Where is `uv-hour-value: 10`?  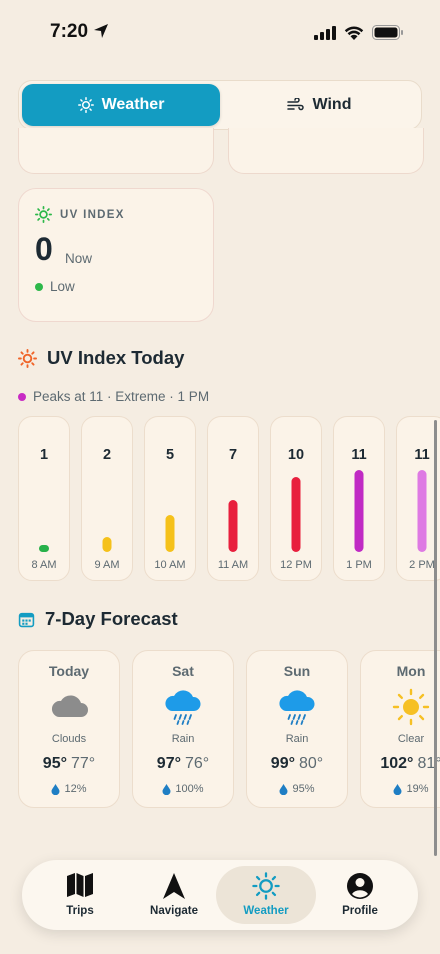 uv-hour-value: 10 is located at coordinates (296, 455).